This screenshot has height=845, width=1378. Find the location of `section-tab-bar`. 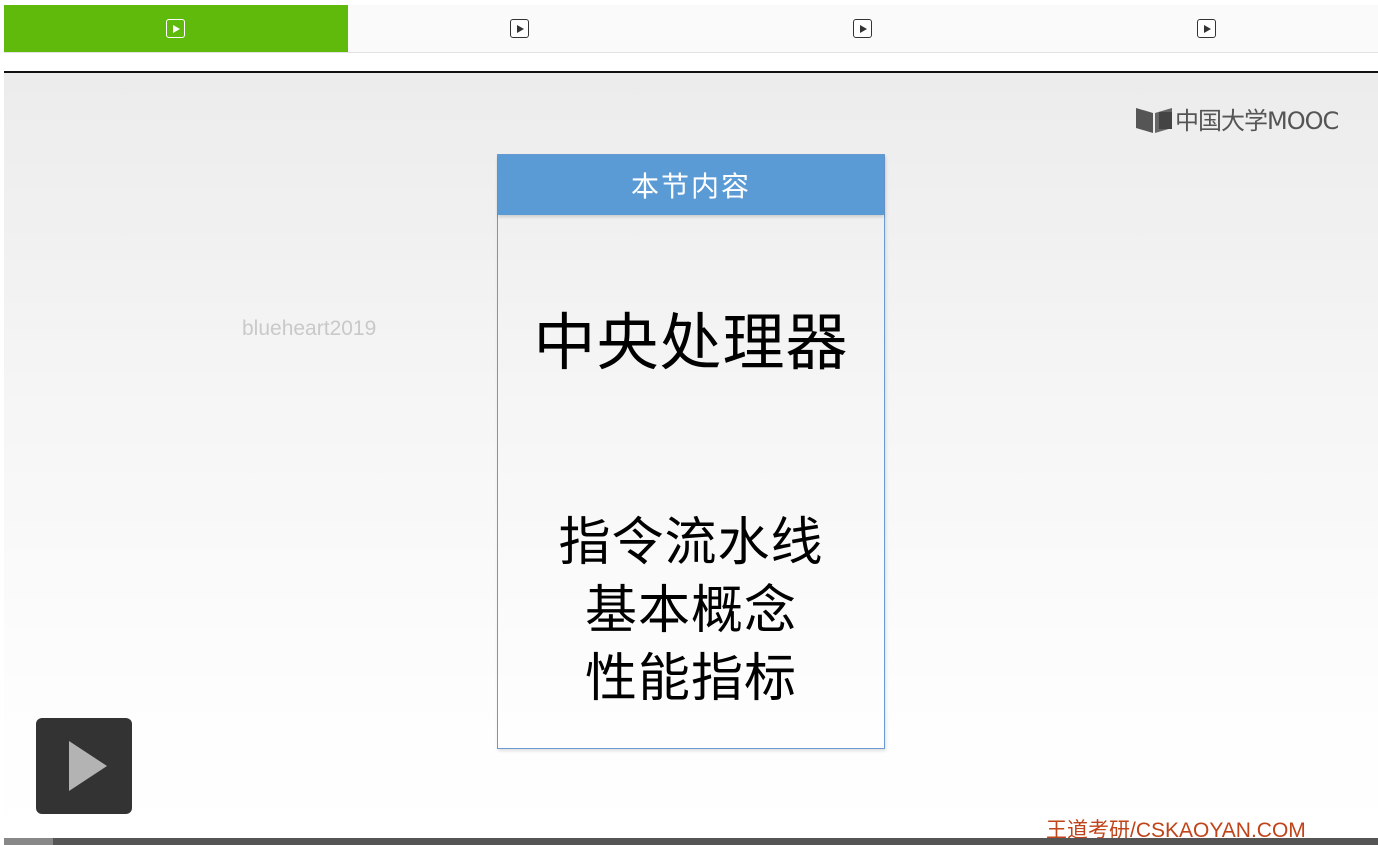

section-tab-bar is located at coordinates (691, 29).